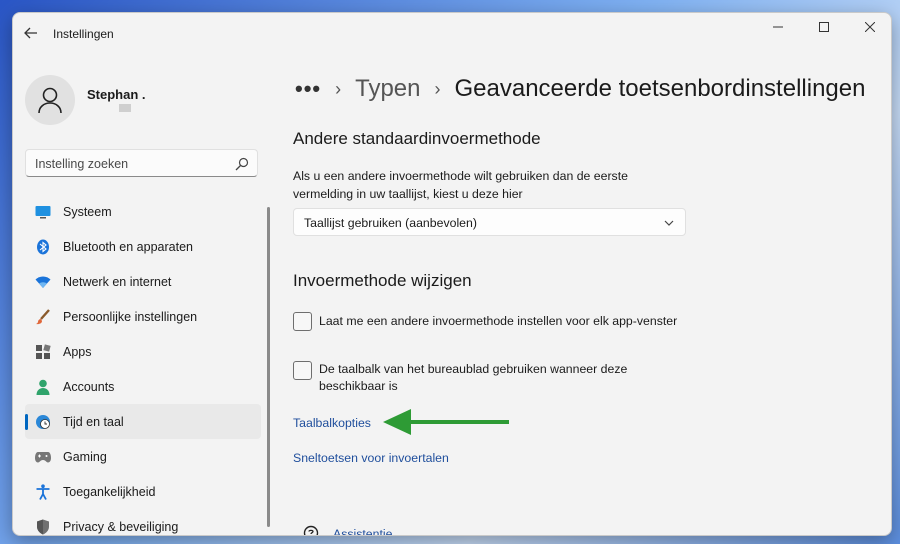  What do you see at coordinates (302, 370) in the screenshot?
I see `desktop-language-bar-checkbox` at bounding box center [302, 370].